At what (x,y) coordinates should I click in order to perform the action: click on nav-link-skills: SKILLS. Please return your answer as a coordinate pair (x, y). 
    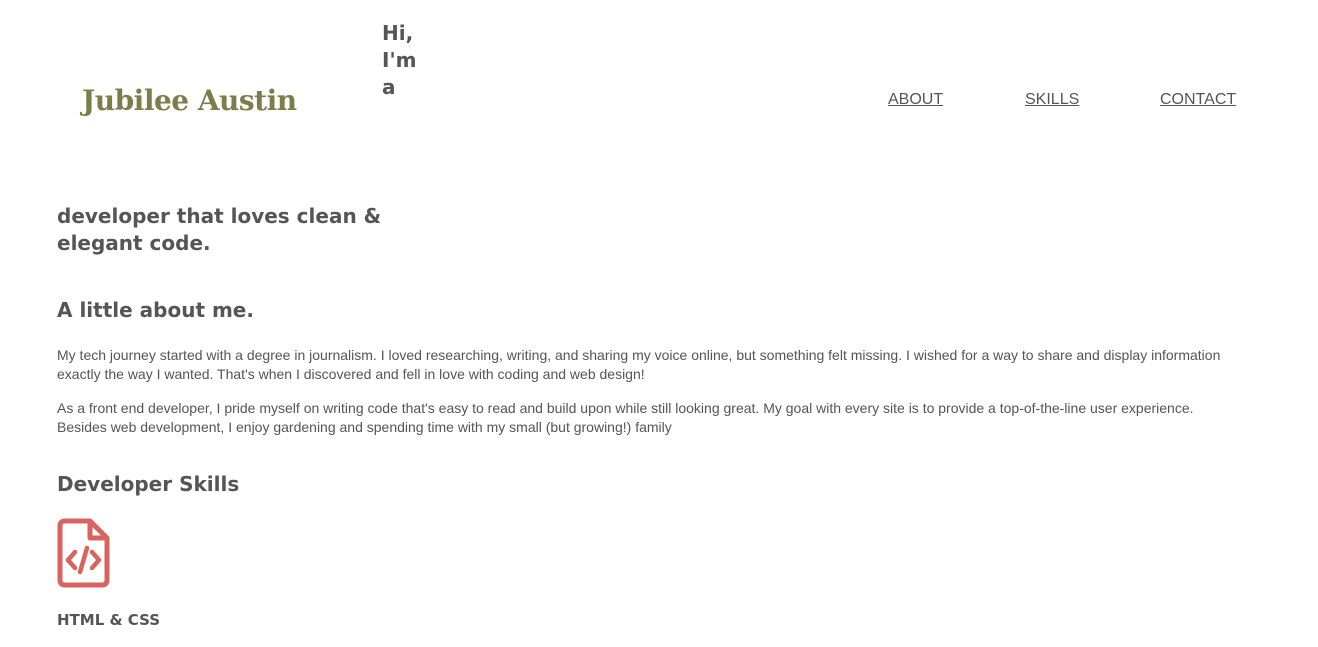
    Looking at the image, I should click on (1052, 100).